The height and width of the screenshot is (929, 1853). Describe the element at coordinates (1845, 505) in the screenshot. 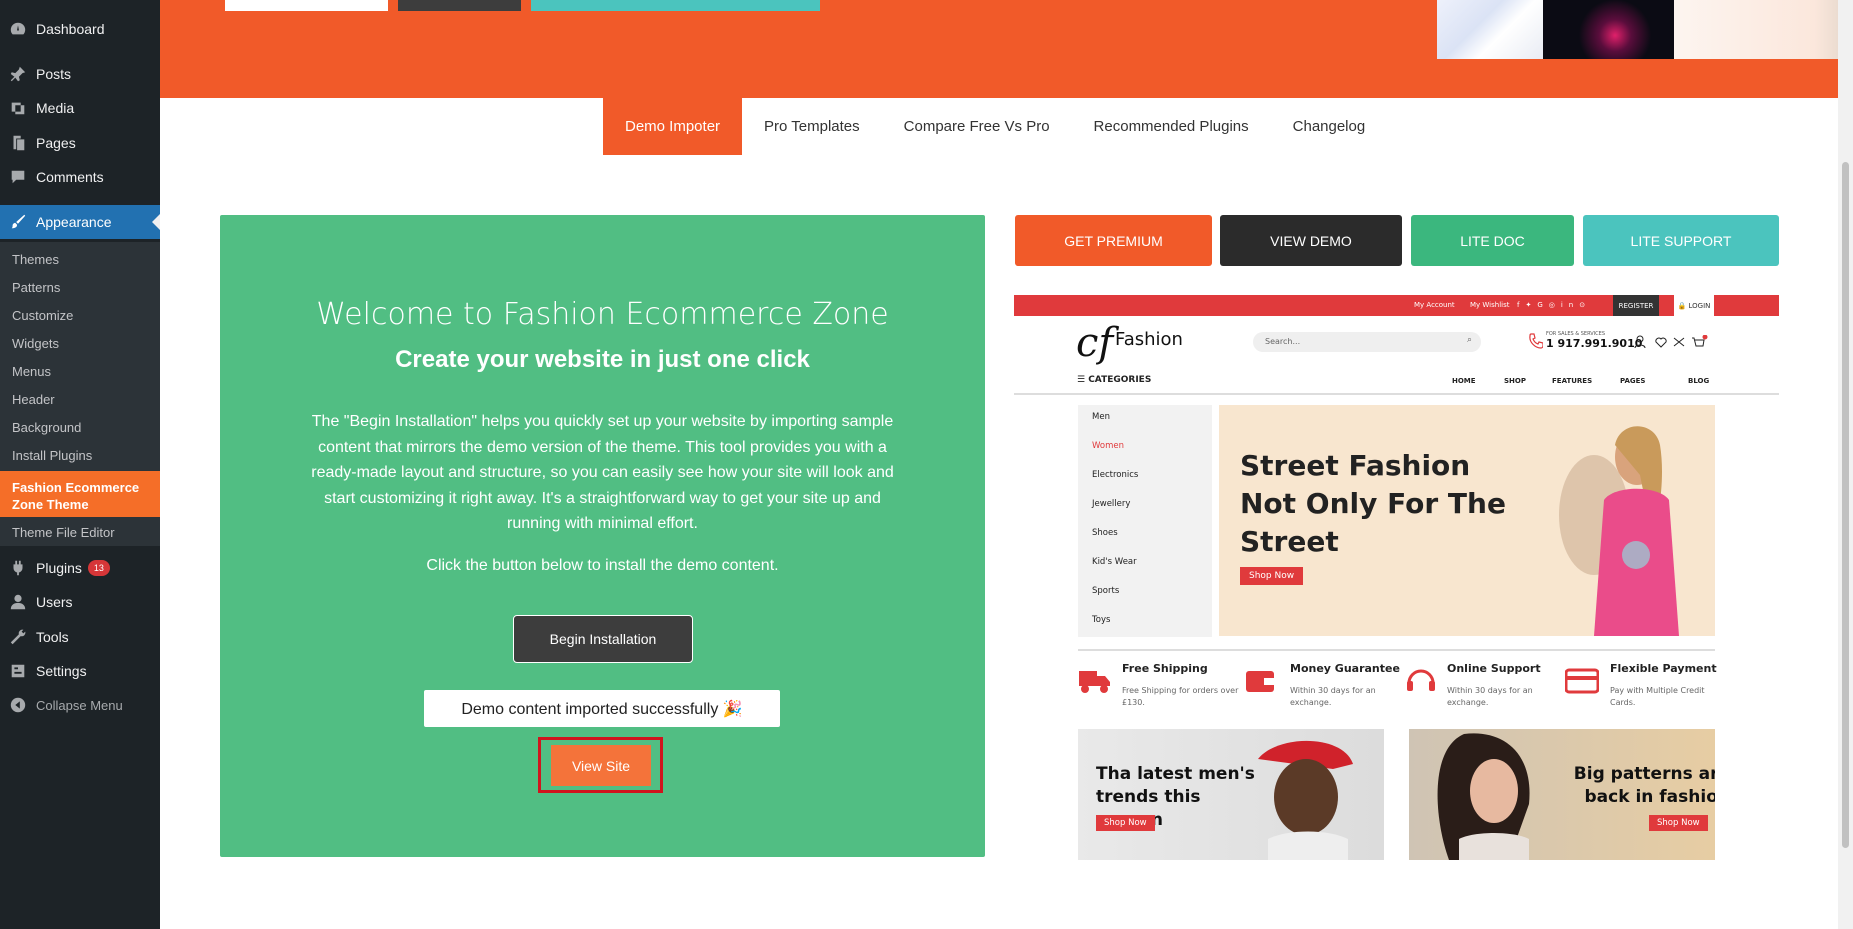

I see `scrollbar-thumb` at that location.